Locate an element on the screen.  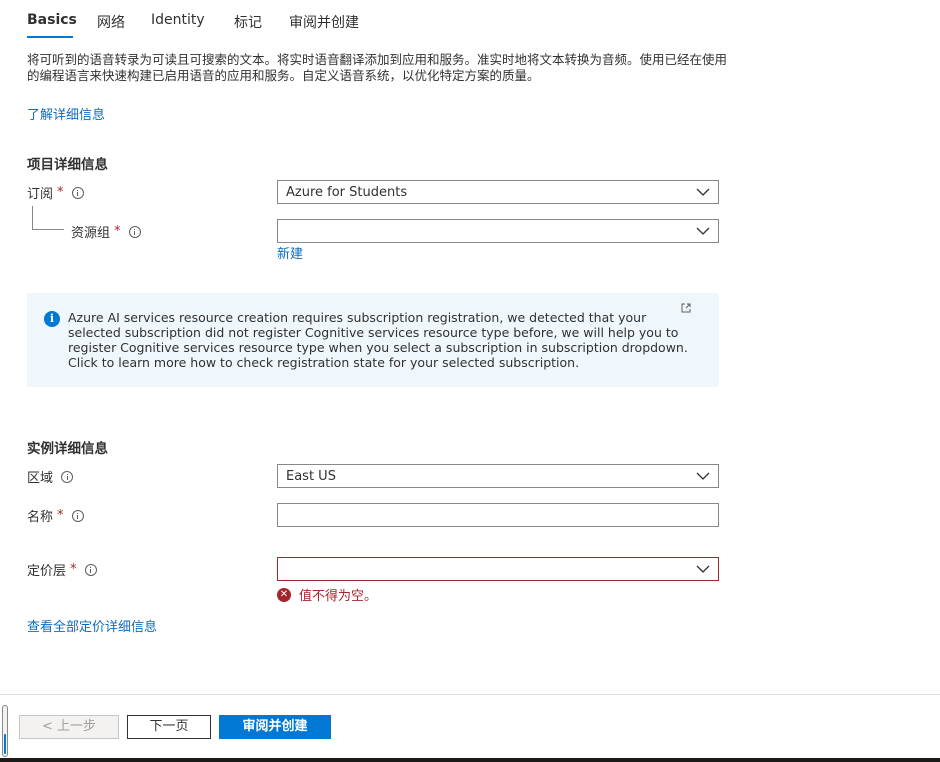
pricing-tier-error: ✕ 值不得为空。 is located at coordinates (327, 594).